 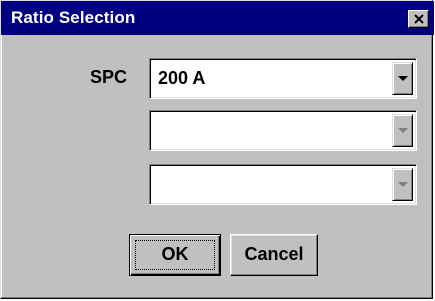 I want to click on ratio-select-2-dropdown-button, so click(x=402, y=130).